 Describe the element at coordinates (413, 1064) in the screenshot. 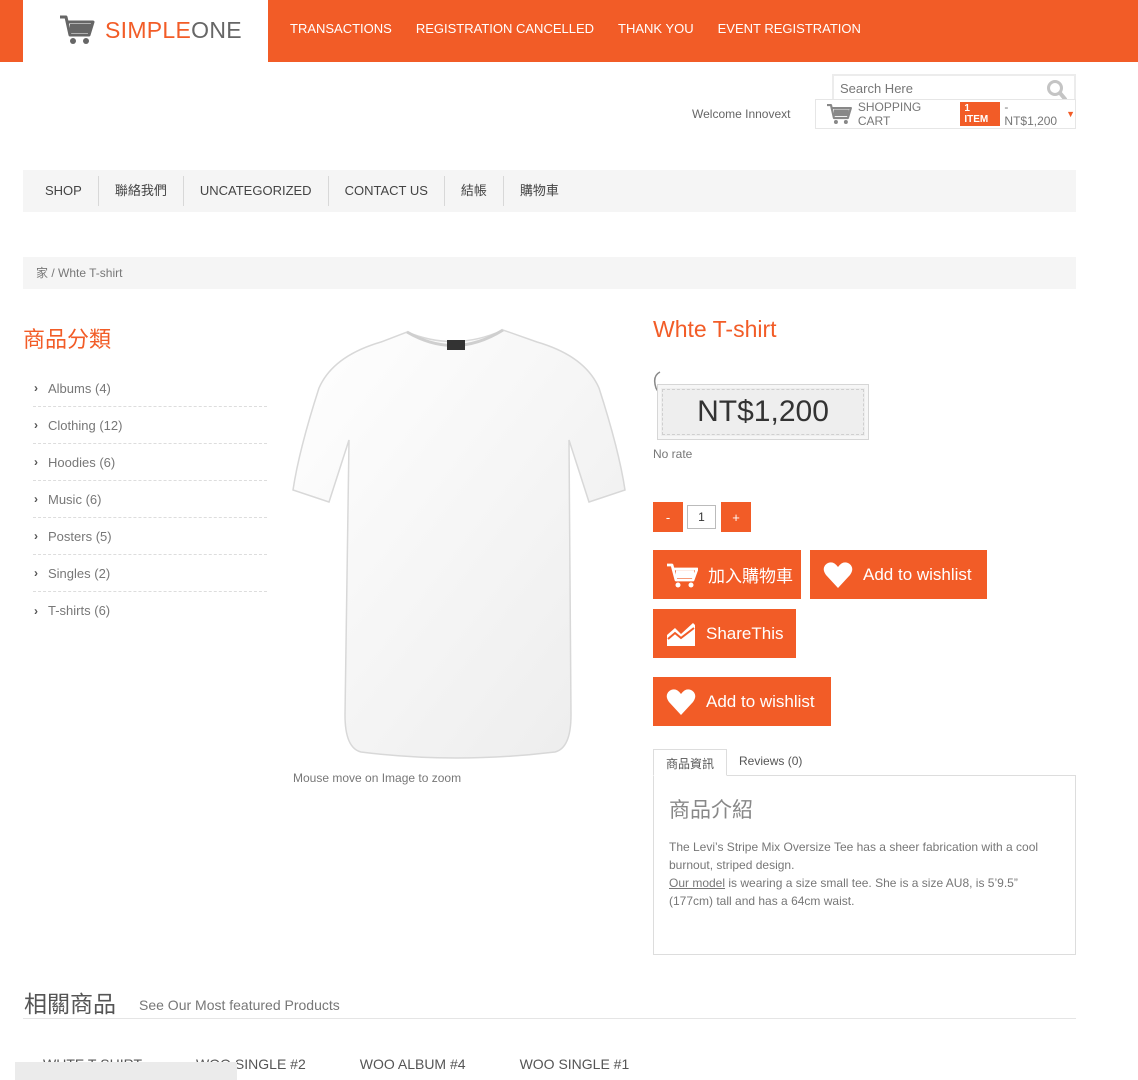

I see `related-item: WOO ALBUM #4` at that location.